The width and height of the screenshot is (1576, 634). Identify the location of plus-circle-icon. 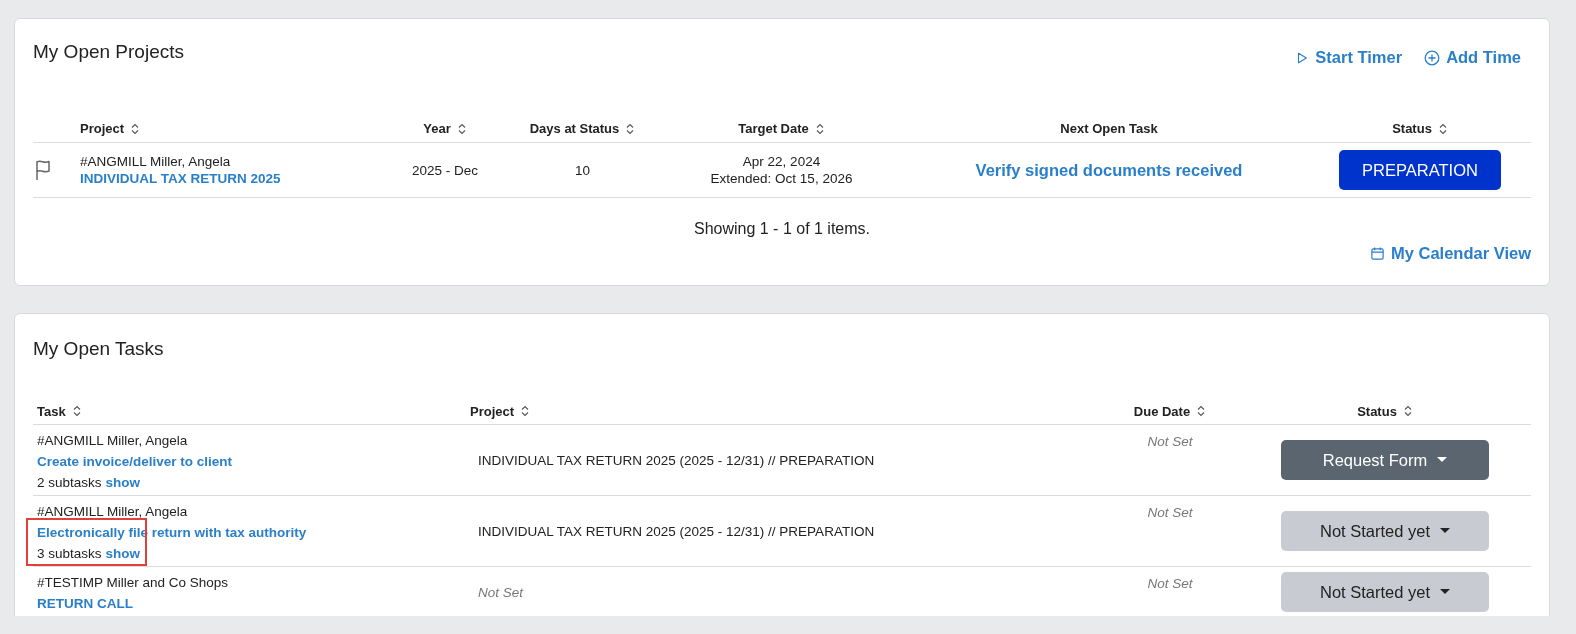
(1432, 57).